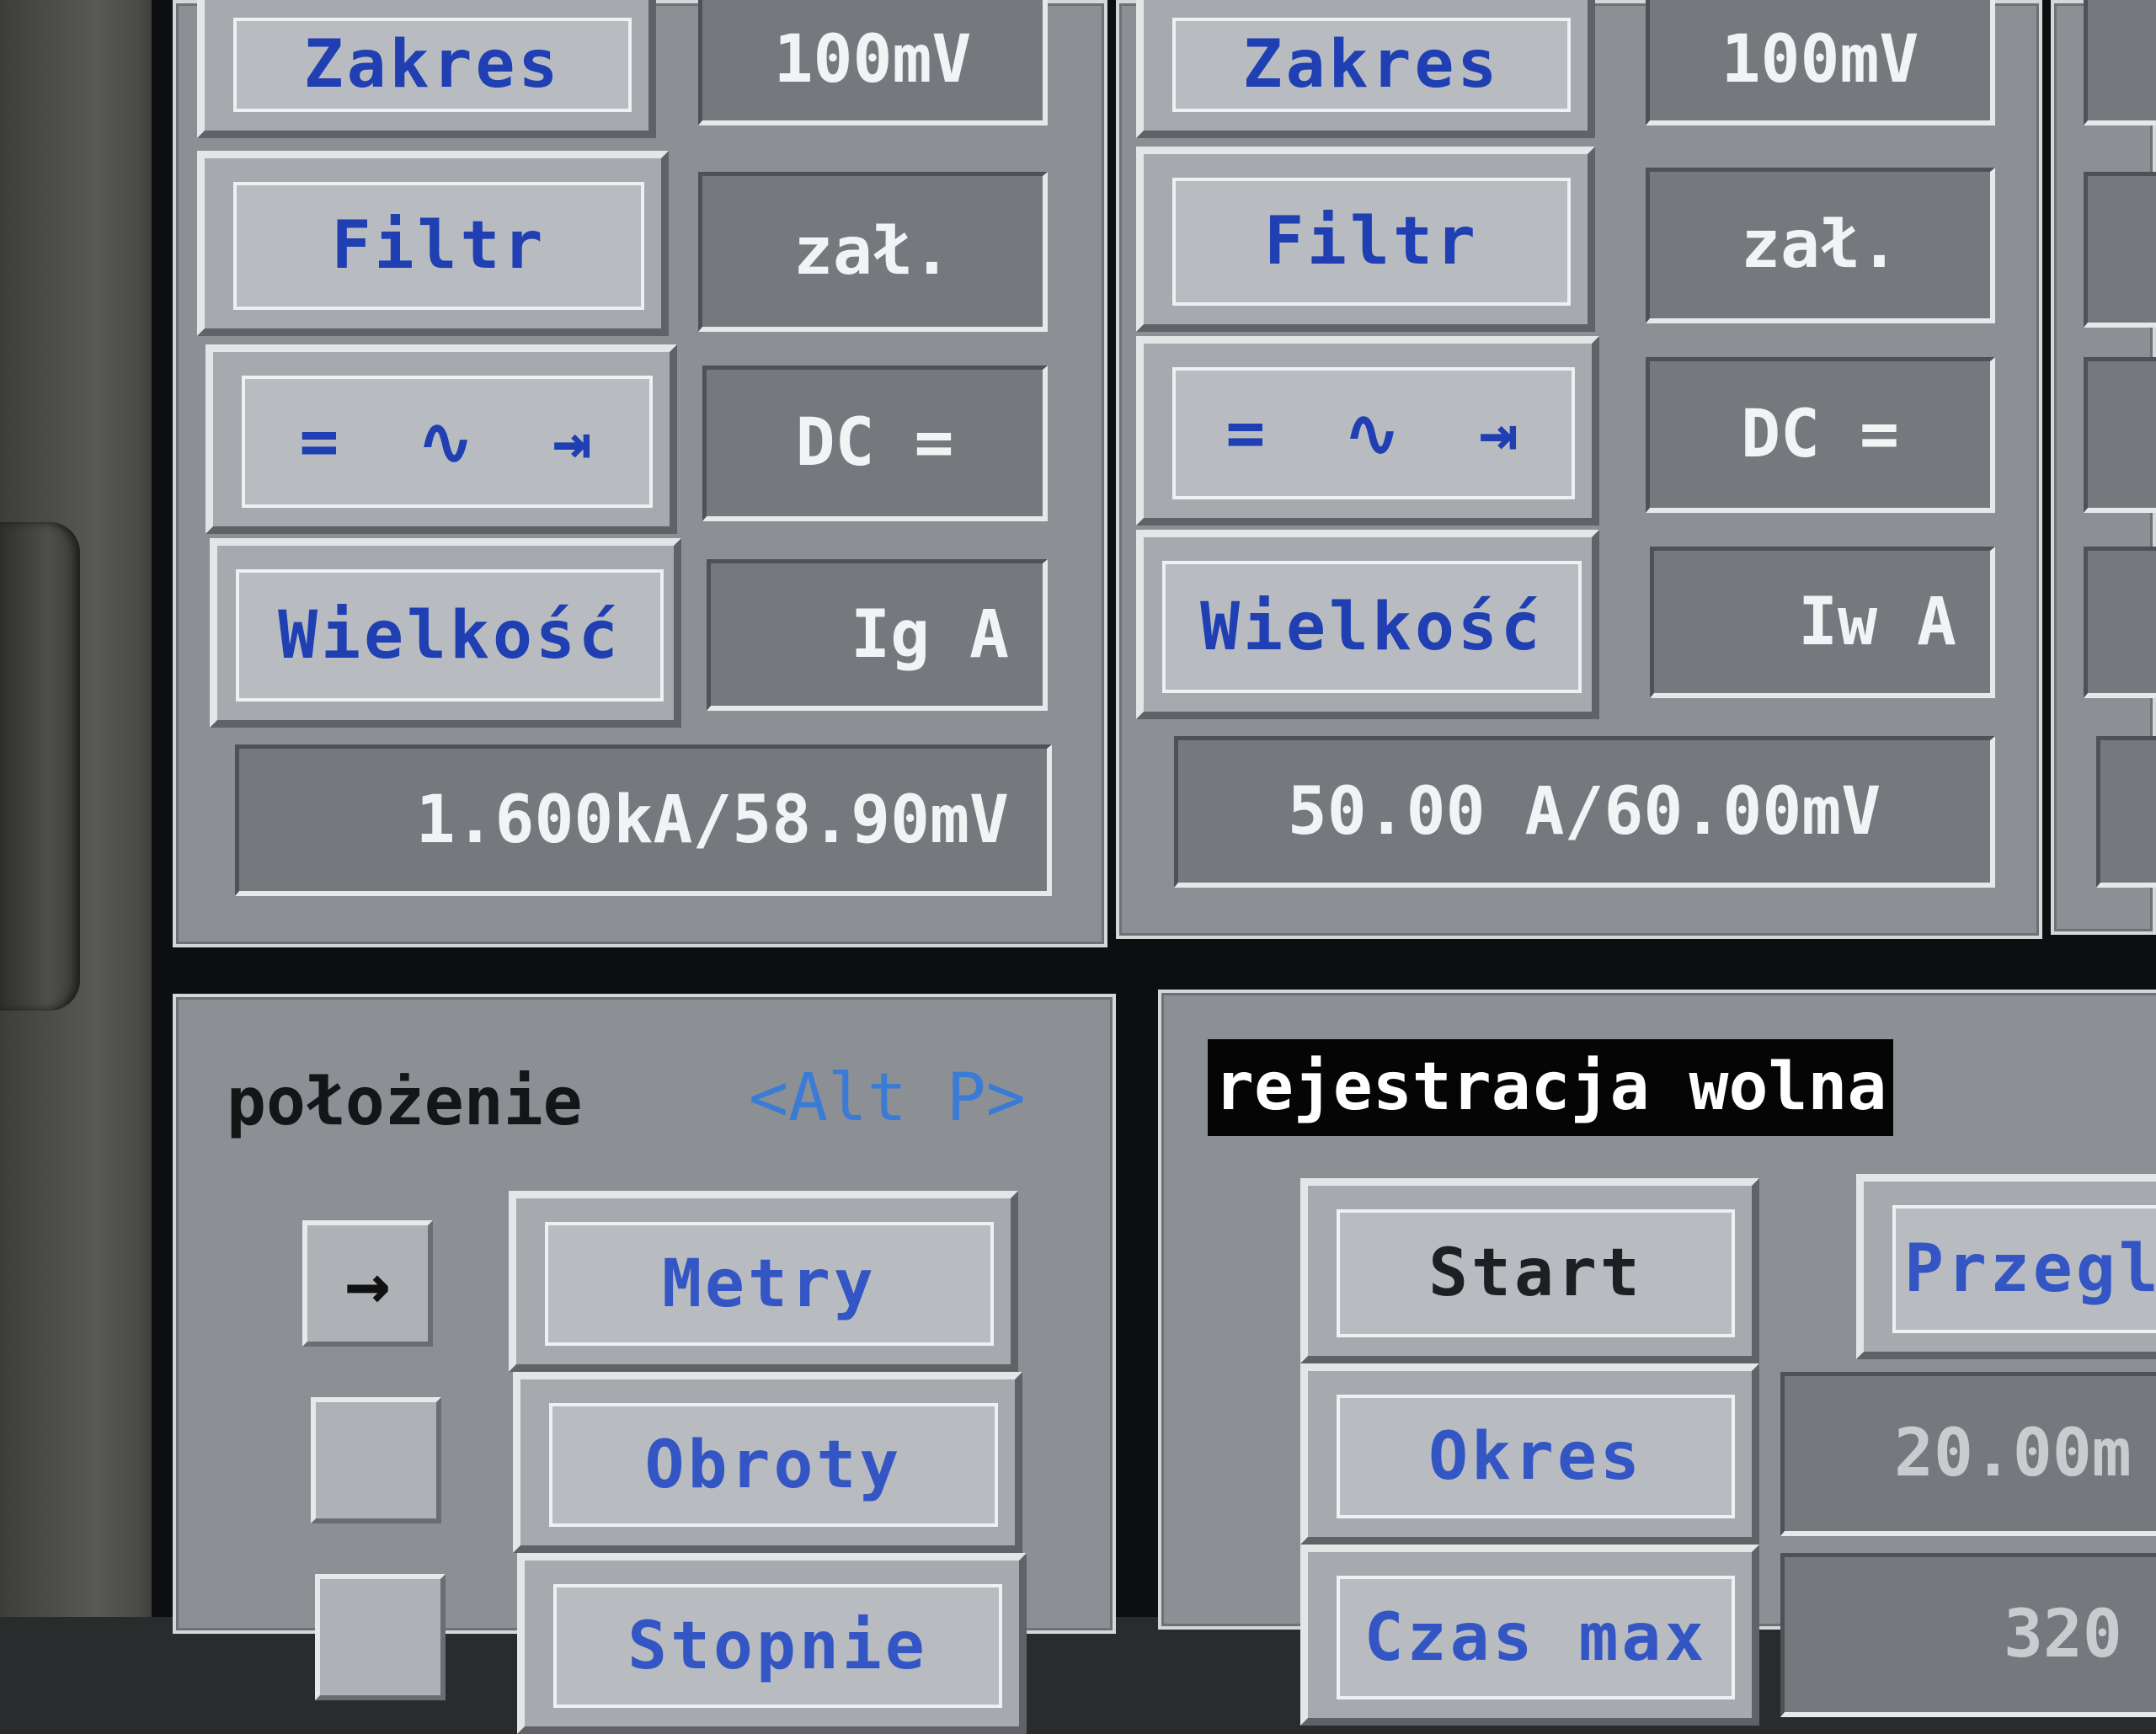 This screenshot has width=2156, height=1734. I want to click on stopnie-button: Stopnie, so click(772, 1643).